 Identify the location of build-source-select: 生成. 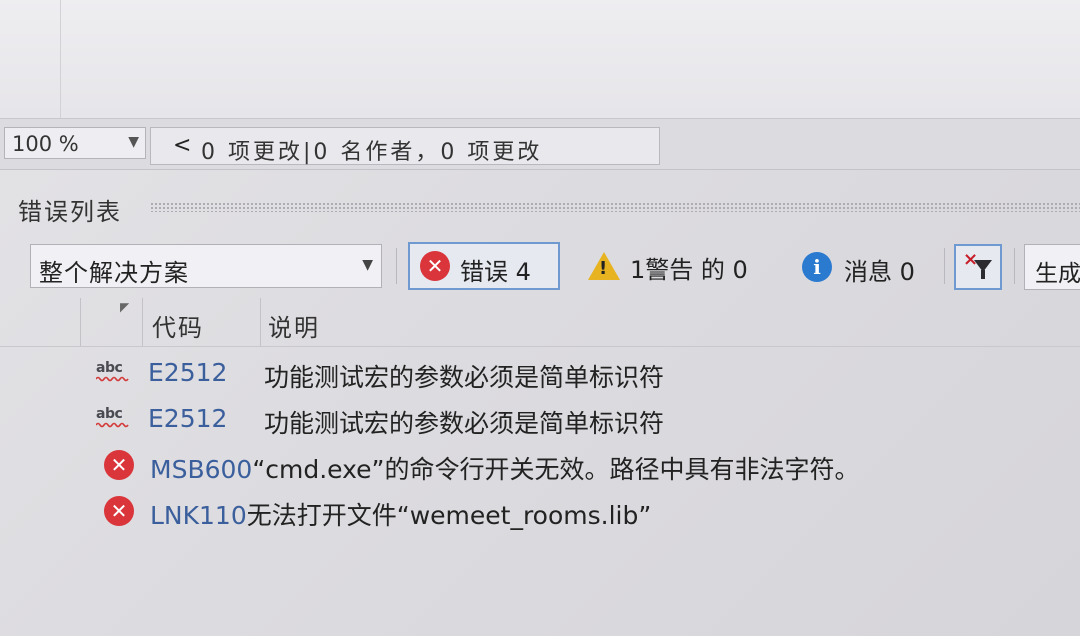
(1052, 267).